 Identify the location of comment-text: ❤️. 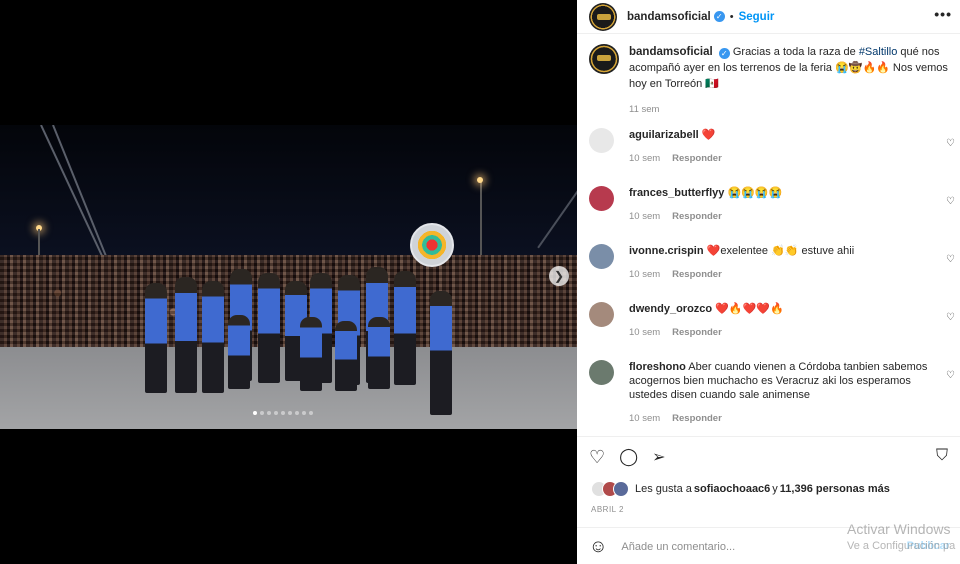
(708, 135).